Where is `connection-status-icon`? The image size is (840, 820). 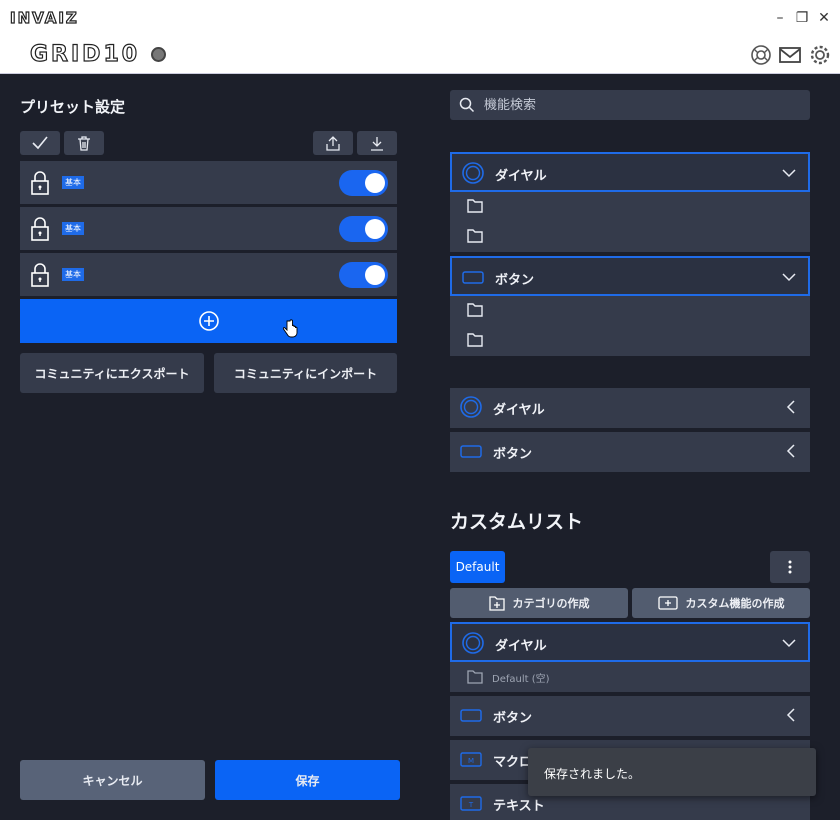 connection-status-icon is located at coordinates (158, 54).